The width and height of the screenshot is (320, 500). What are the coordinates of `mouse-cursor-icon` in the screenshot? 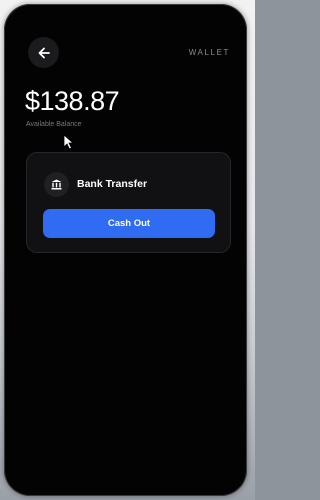 It's located at (68, 142).